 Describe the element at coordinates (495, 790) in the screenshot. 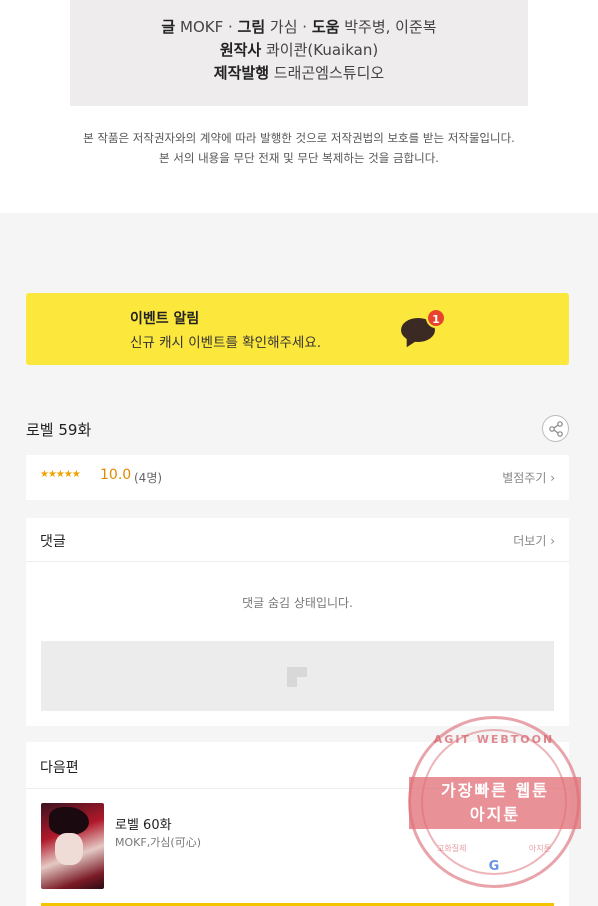

I see `watermark-line-1: 가장빠른 웹툰` at that location.